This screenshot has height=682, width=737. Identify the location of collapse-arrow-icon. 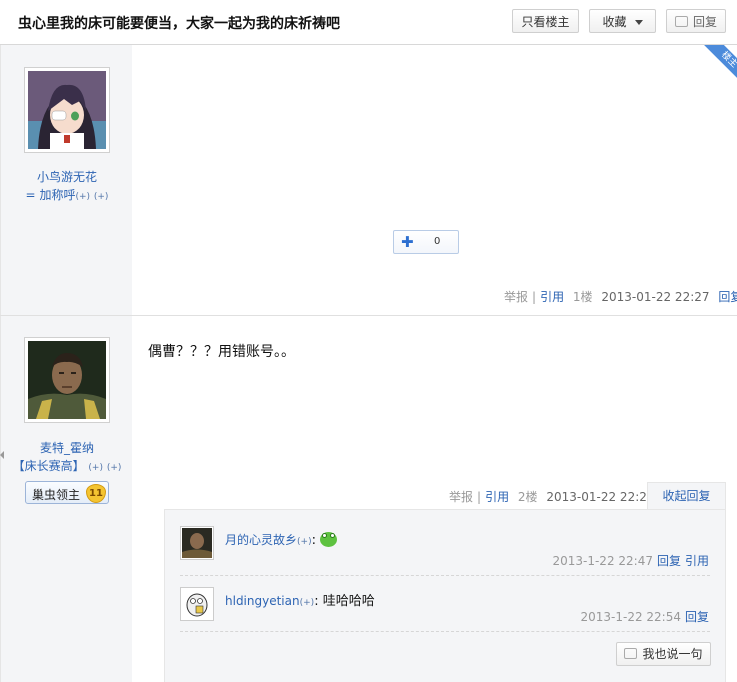
(2, 455).